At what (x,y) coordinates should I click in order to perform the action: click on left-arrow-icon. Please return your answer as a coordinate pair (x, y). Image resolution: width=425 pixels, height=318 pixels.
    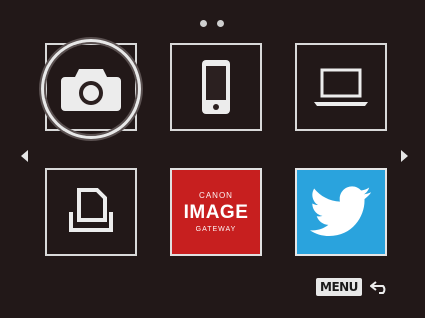
    Looking at the image, I should click on (24, 156).